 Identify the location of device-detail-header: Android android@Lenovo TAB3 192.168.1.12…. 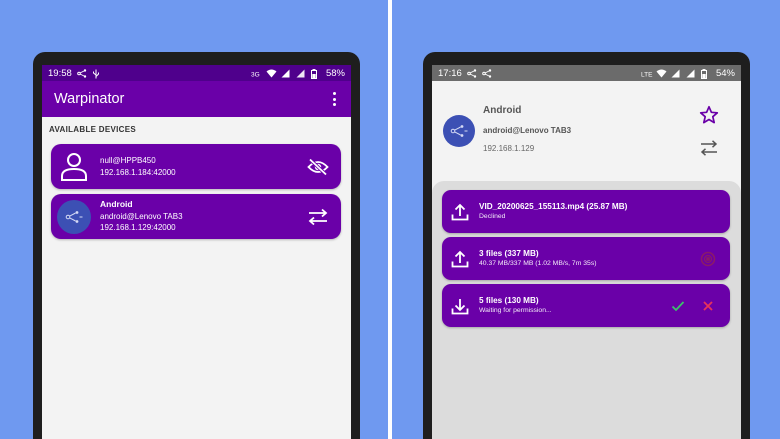
(586, 131).